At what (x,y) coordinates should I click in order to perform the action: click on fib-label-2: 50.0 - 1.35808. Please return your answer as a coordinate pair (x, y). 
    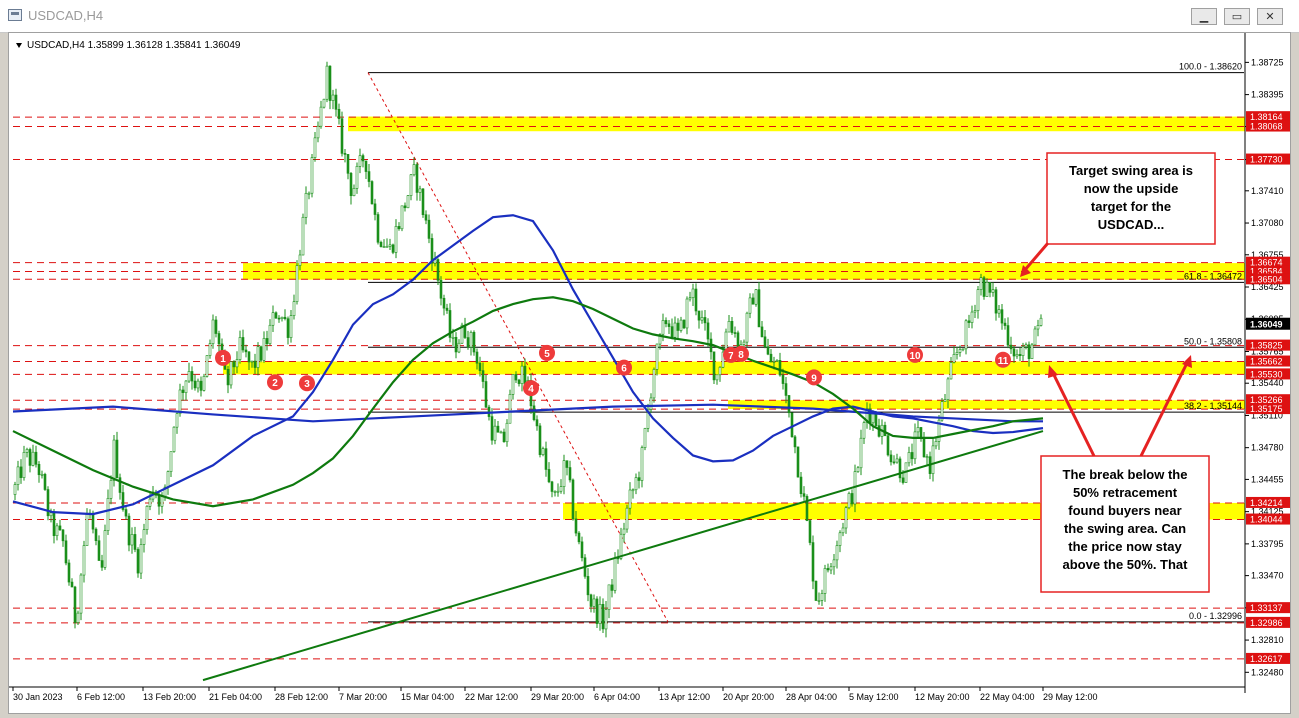
    Looking at the image, I should click on (1213, 341).